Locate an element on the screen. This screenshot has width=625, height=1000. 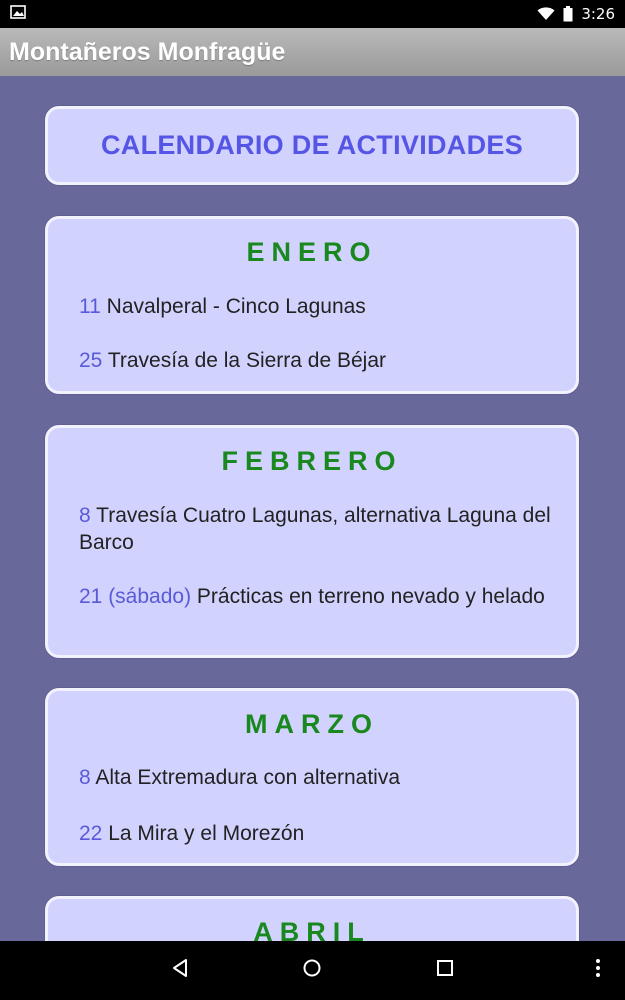
month-title: MARZO is located at coordinates (312, 724).